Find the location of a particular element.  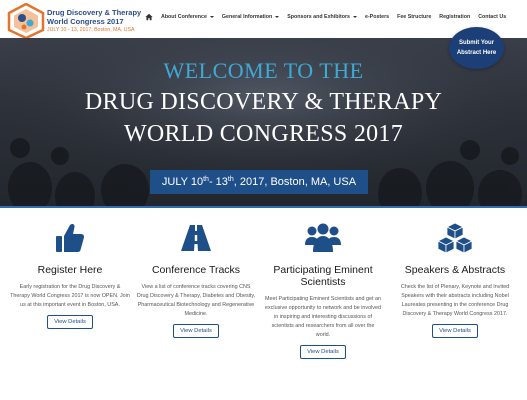

hero-title-line1: DRUG DISCOVERY & THERAPY is located at coordinates (263, 102).